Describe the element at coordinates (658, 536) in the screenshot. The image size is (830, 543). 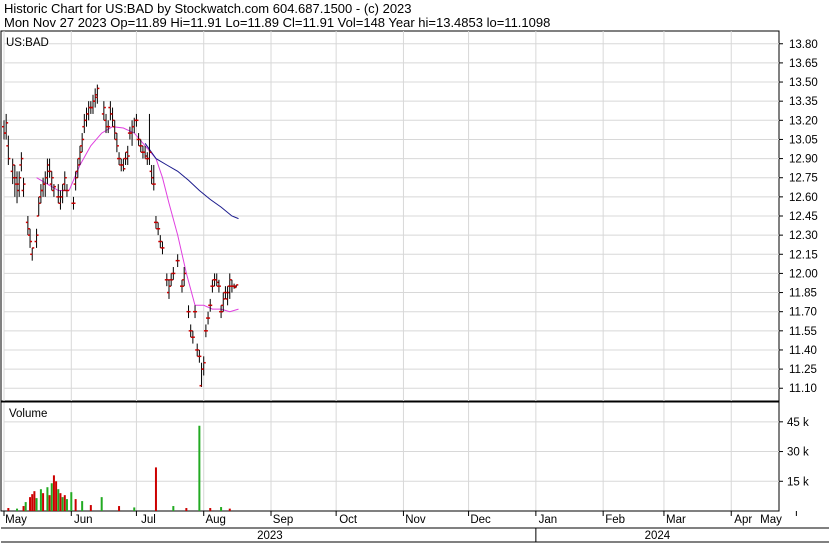
I see `year-label: 2024` at that location.